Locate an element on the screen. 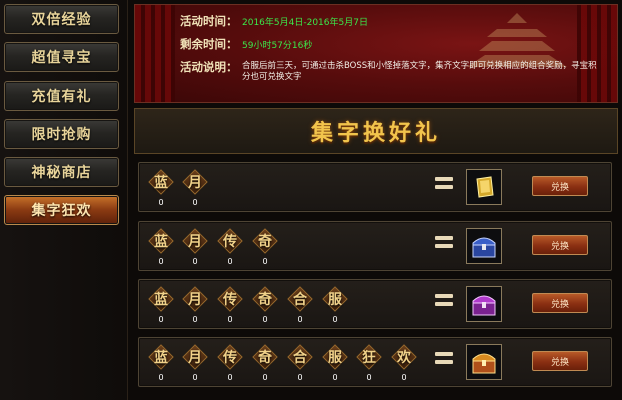  sidebar-item-recharge: 充值有礼 is located at coordinates (61, 96).